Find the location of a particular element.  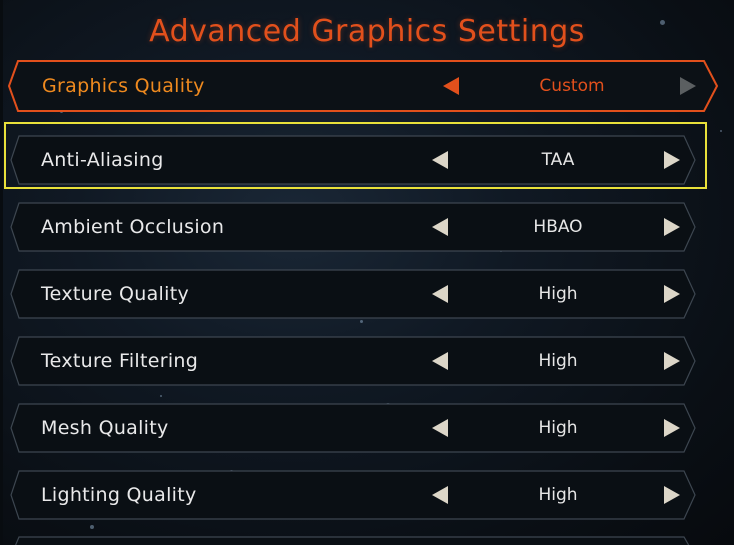

setting-value: TAA is located at coordinates (558, 160).